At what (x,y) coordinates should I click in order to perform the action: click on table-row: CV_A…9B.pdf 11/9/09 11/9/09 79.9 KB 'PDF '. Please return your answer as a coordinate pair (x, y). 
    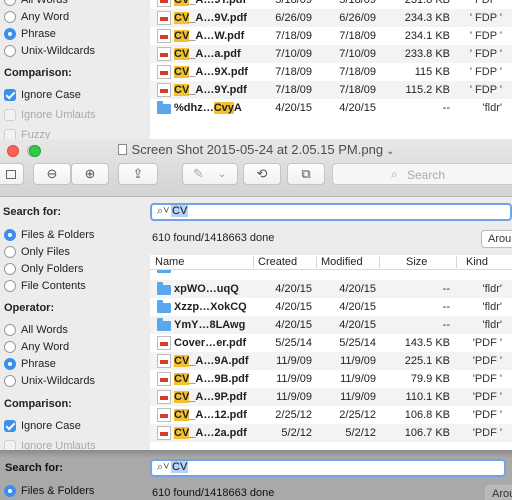
    Looking at the image, I should click on (331, 379).